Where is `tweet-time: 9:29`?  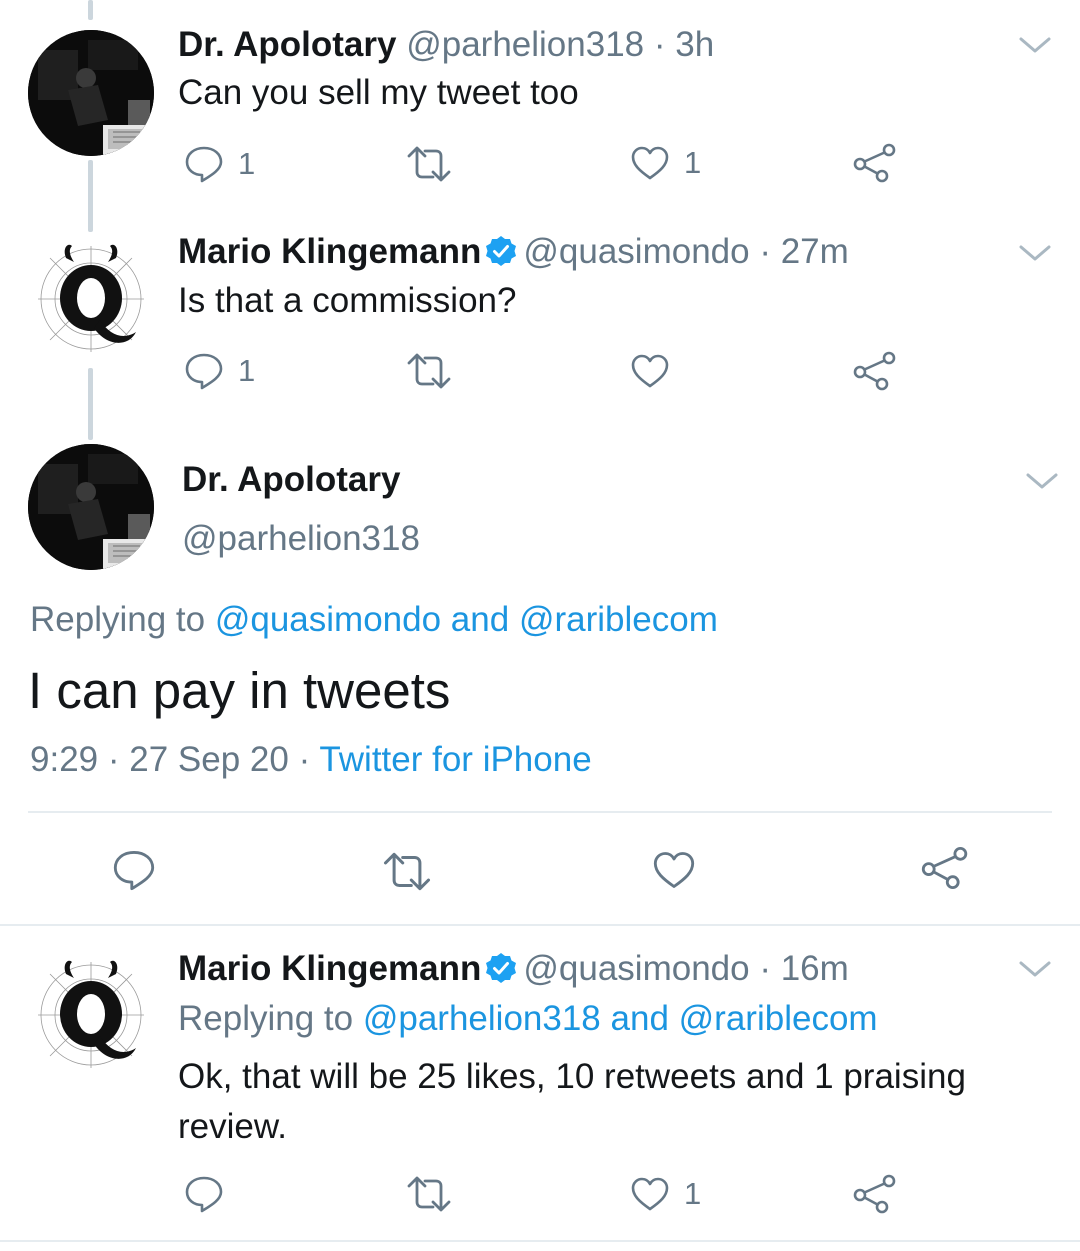 tweet-time: 9:29 is located at coordinates (64, 759).